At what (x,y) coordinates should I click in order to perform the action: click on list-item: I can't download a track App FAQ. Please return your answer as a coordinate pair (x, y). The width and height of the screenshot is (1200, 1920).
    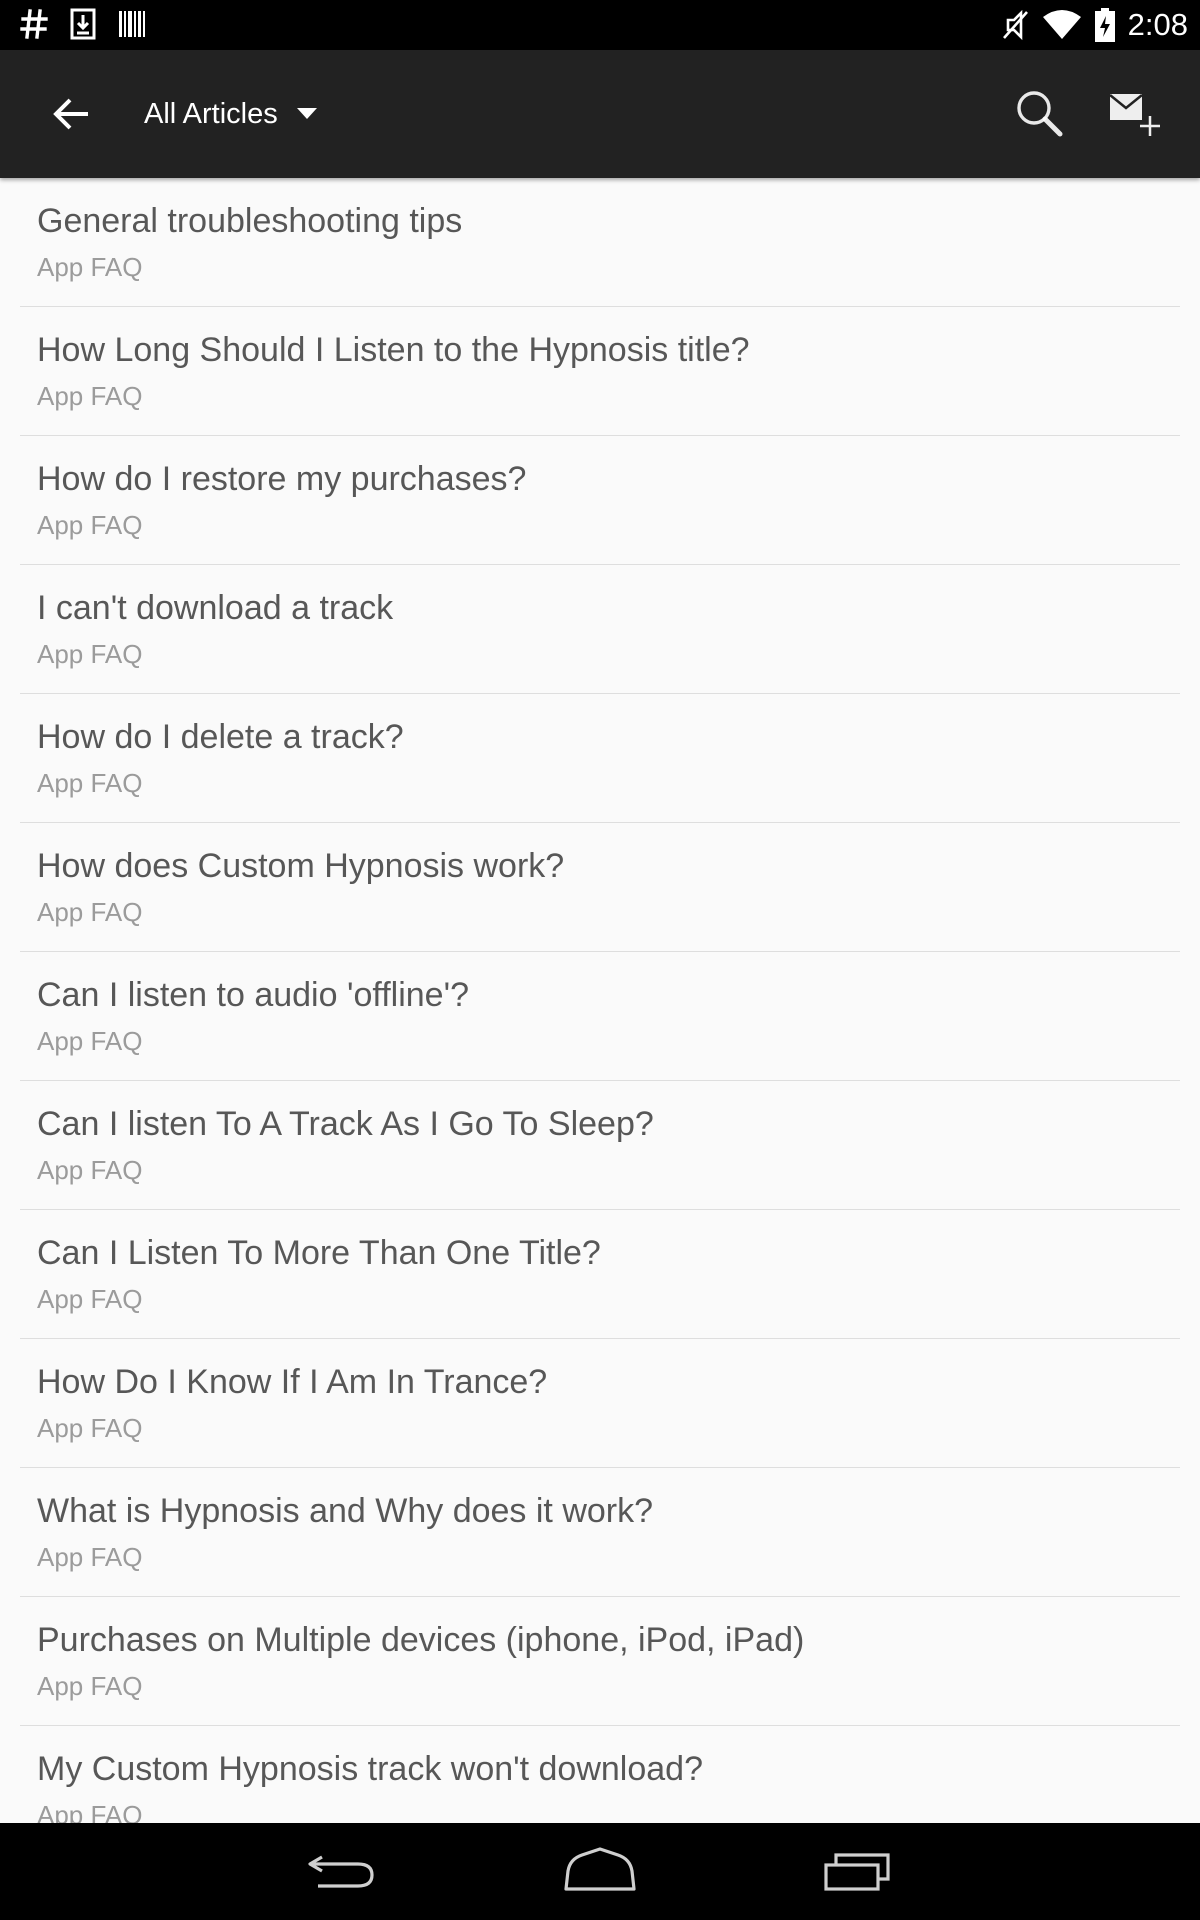
    Looking at the image, I should click on (600, 629).